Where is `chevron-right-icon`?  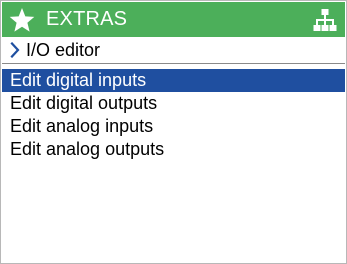 chevron-right-icon is located at coordinates (15, 50).